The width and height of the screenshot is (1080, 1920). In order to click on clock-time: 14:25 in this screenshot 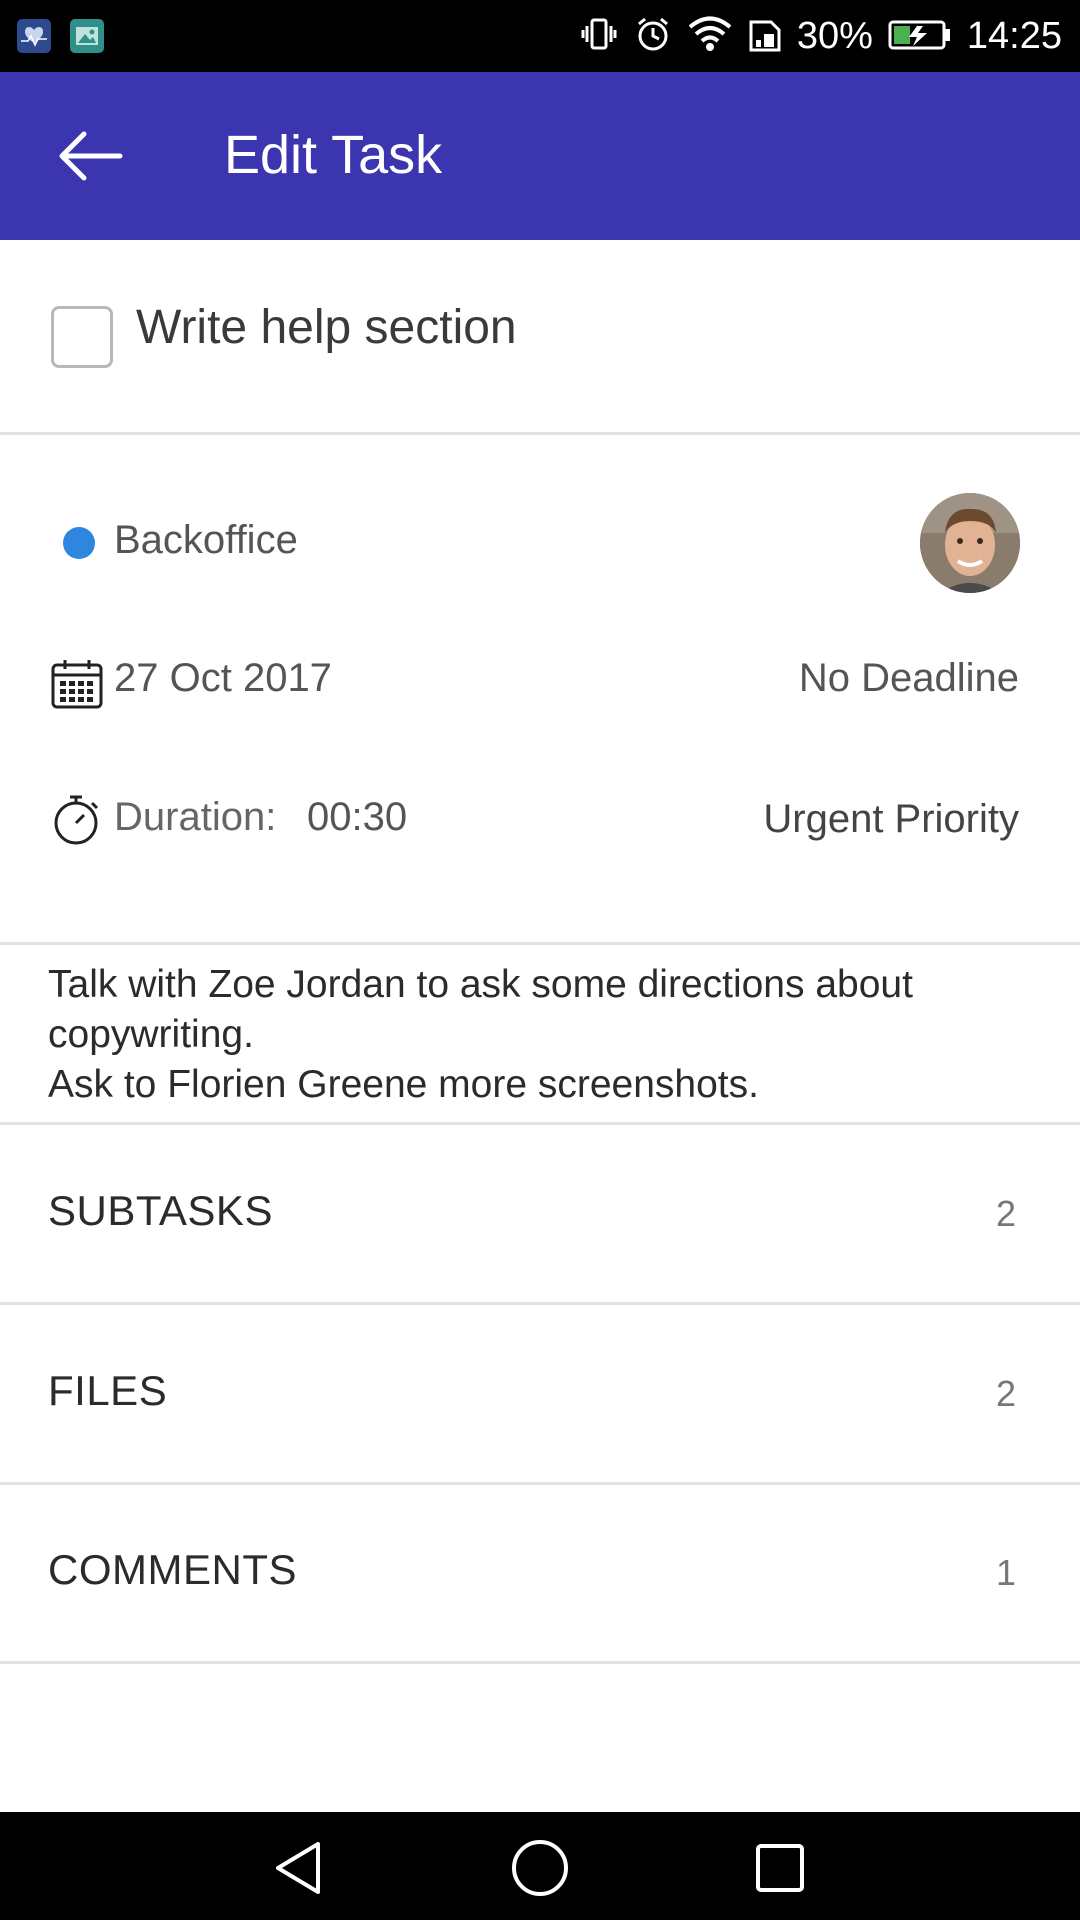, I will do `click(1014, 35)`.